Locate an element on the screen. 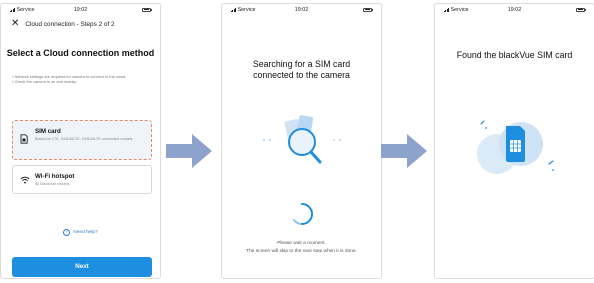  sim-card-title: SIM card is located at coordinates (48, 131).